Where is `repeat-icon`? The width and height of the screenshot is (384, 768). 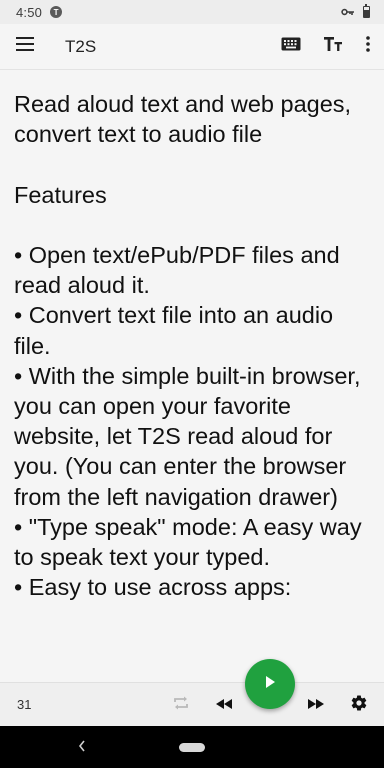 repeat-icon is located at coordinates (181, 705).